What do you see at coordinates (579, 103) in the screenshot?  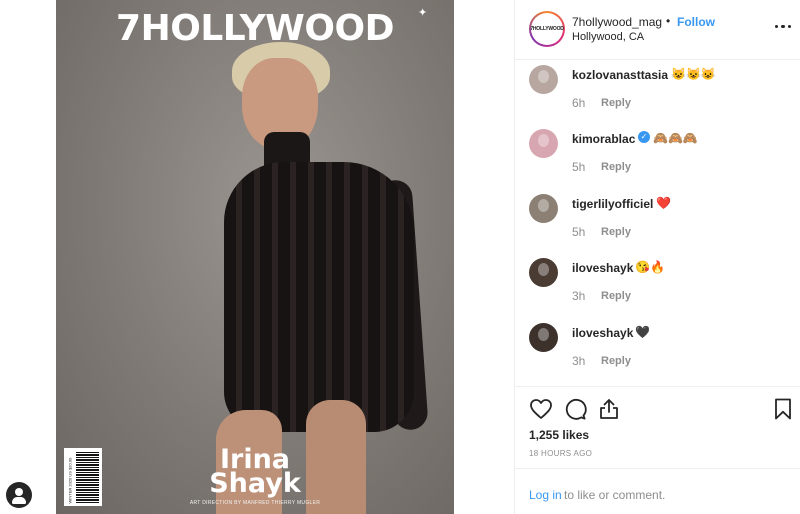 I see `comment-time: 6h` at bounding box center [579, 103].